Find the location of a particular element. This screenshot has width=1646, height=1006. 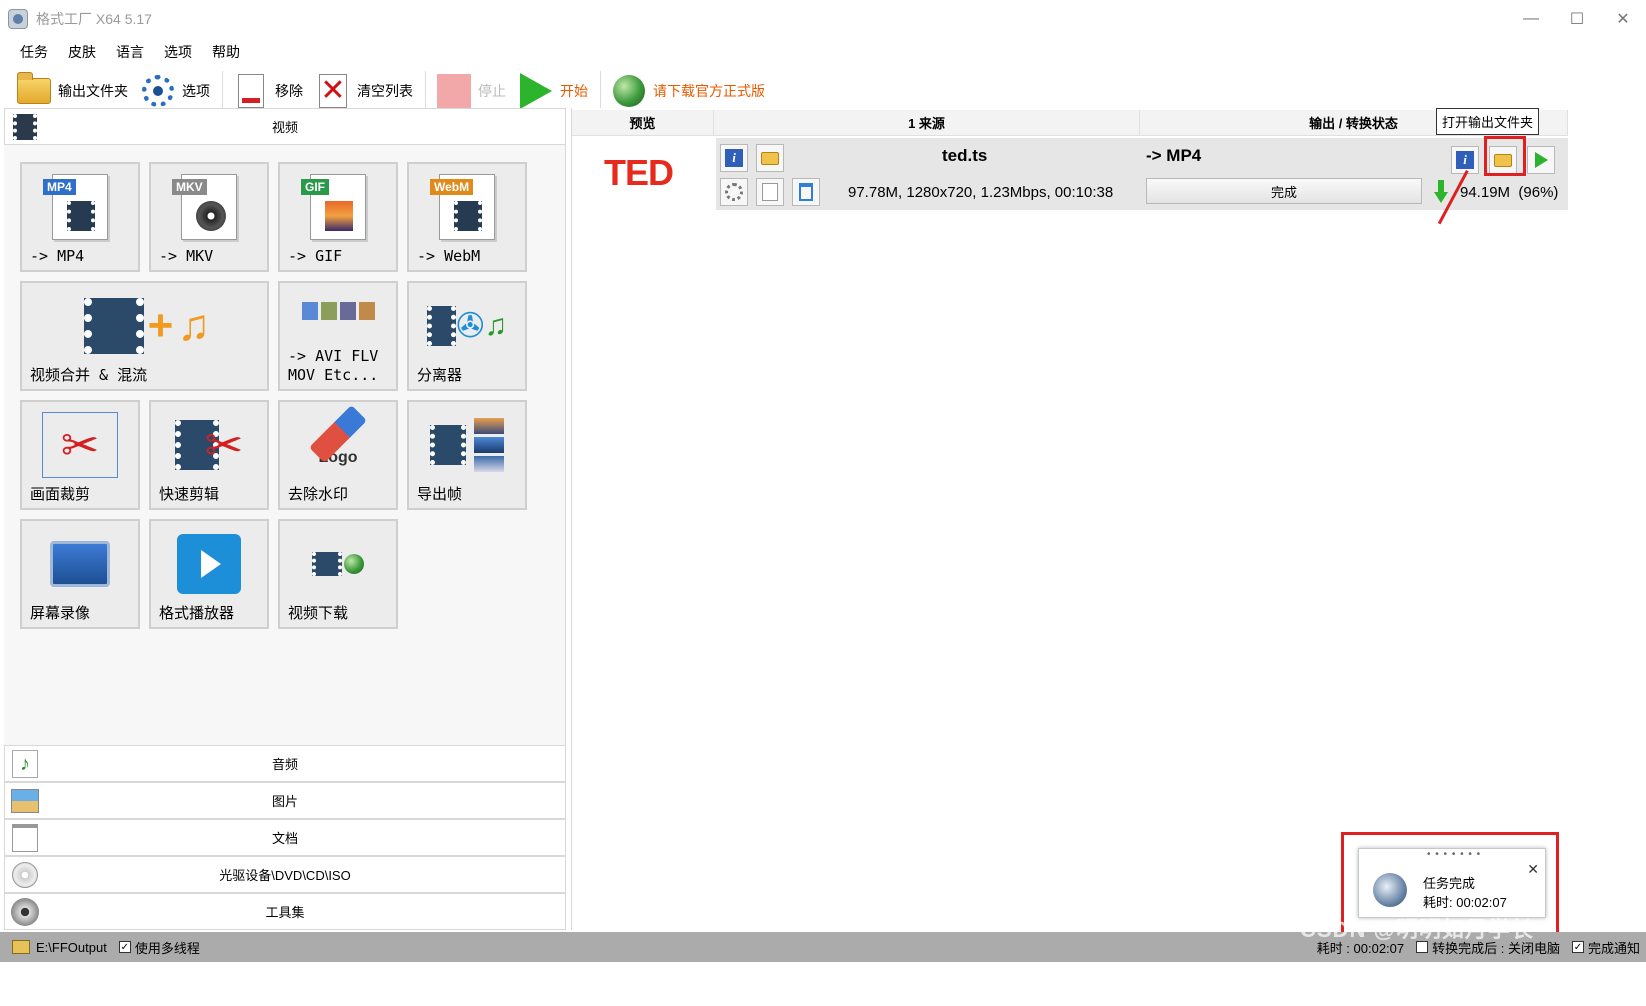

category-audio: ♪ 音频 is located at coordinates (285, 763).